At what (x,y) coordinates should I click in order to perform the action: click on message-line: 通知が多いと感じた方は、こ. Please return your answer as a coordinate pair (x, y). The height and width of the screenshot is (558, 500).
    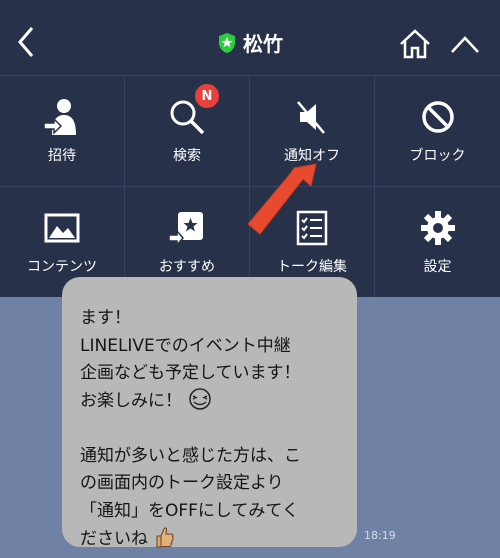
    Looking at the image, I should click on (190, 455).